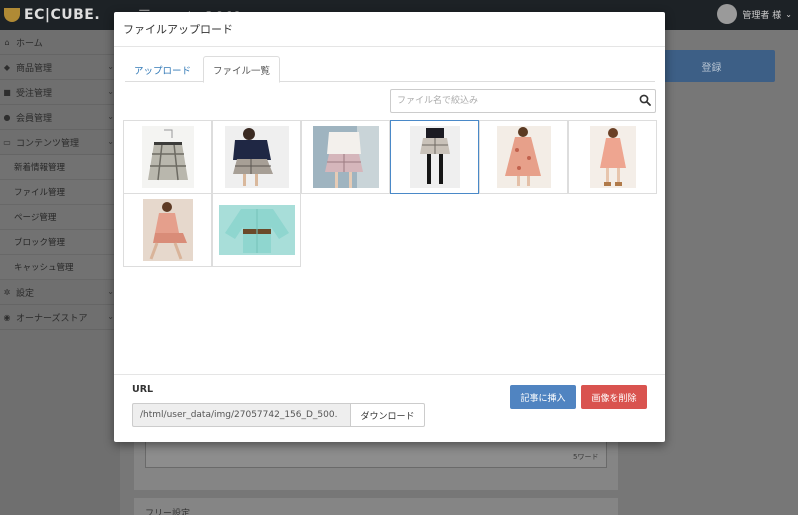 Image resolution: width=798 pixels, height=515 pixels. I want to click on sidebar-item-products: ◆ 商品管理 ⌄, so click(60, 67).